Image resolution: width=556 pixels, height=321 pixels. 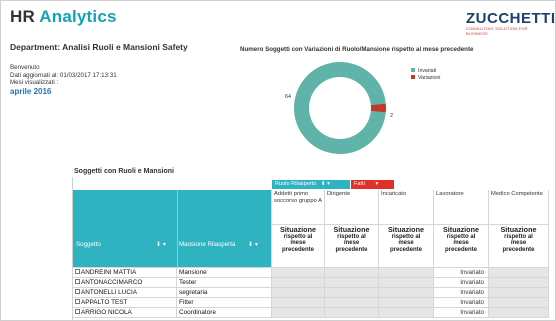 I want to click on situazione-header-3: Situazione rispetto al mese precedente, so click(x=461, y=246).